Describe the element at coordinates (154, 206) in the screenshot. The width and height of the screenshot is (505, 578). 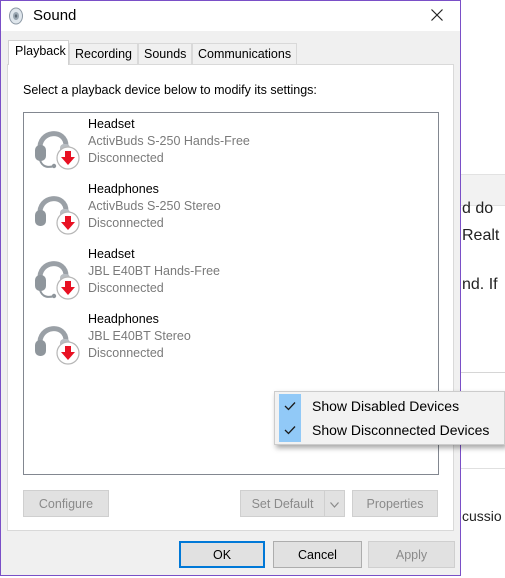
I see `device-description: ActivBuds S-250 Stereo` at that location.